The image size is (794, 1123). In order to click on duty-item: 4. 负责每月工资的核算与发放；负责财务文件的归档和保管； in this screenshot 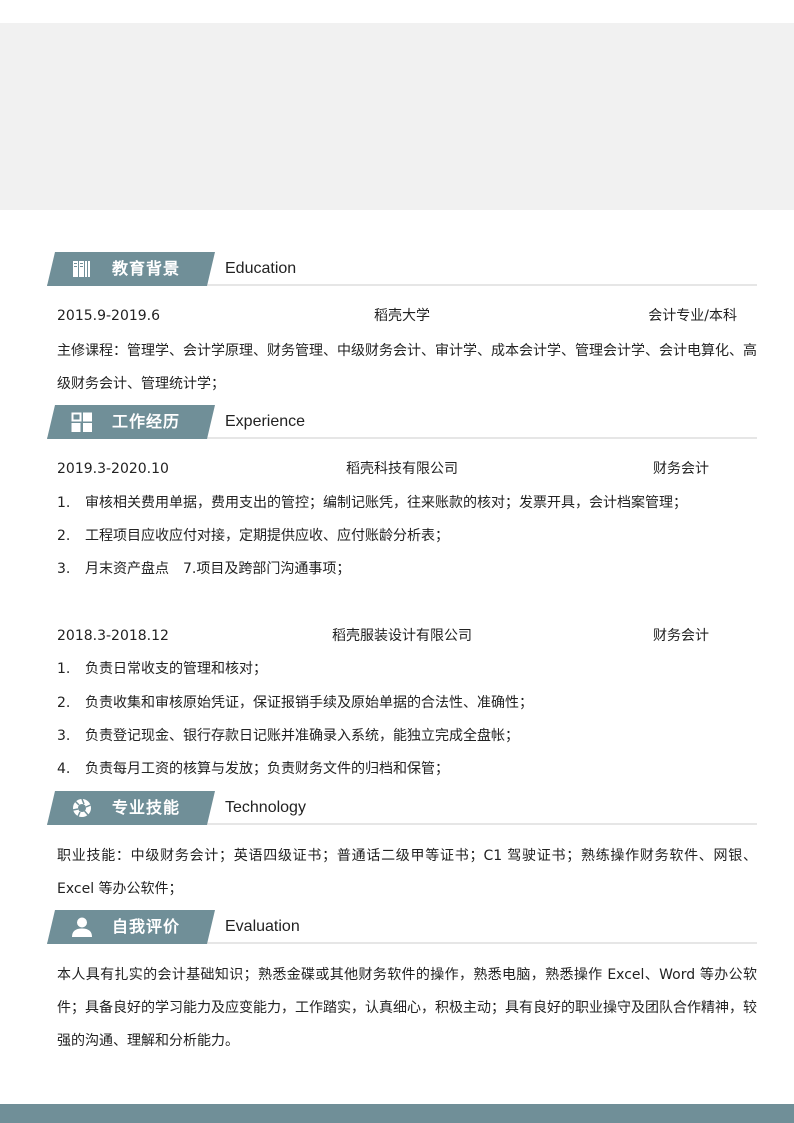, I will do `click(407, 769)`.